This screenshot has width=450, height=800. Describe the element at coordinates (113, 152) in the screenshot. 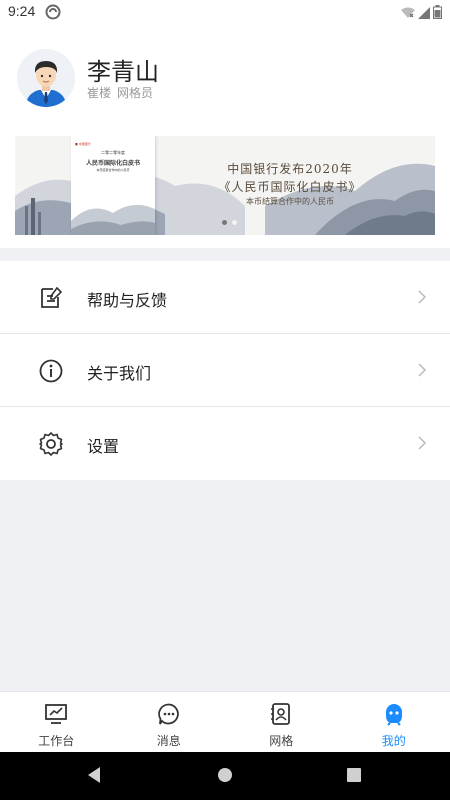

I see `book-top-text: 二零二零年度` at that location.